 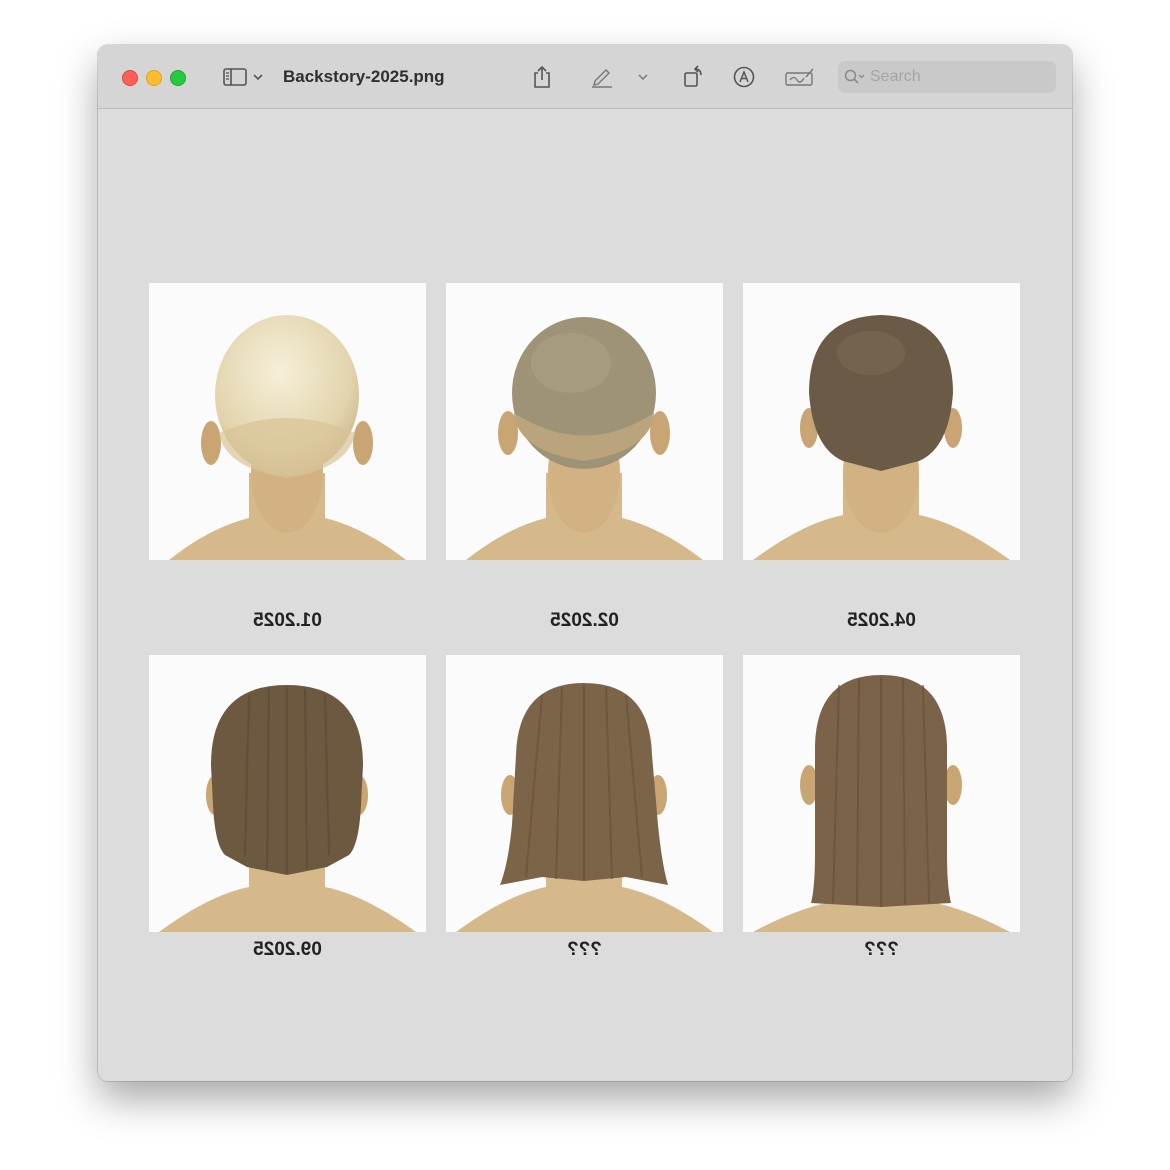 I want to click on minimize-window-button, so click(x=154, y=78).